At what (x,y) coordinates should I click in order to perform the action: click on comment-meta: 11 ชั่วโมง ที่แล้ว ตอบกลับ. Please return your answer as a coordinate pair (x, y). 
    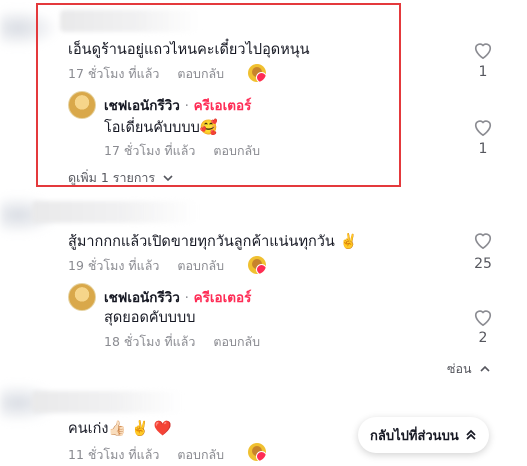
    Looking at the image, I should click on (146, 455).